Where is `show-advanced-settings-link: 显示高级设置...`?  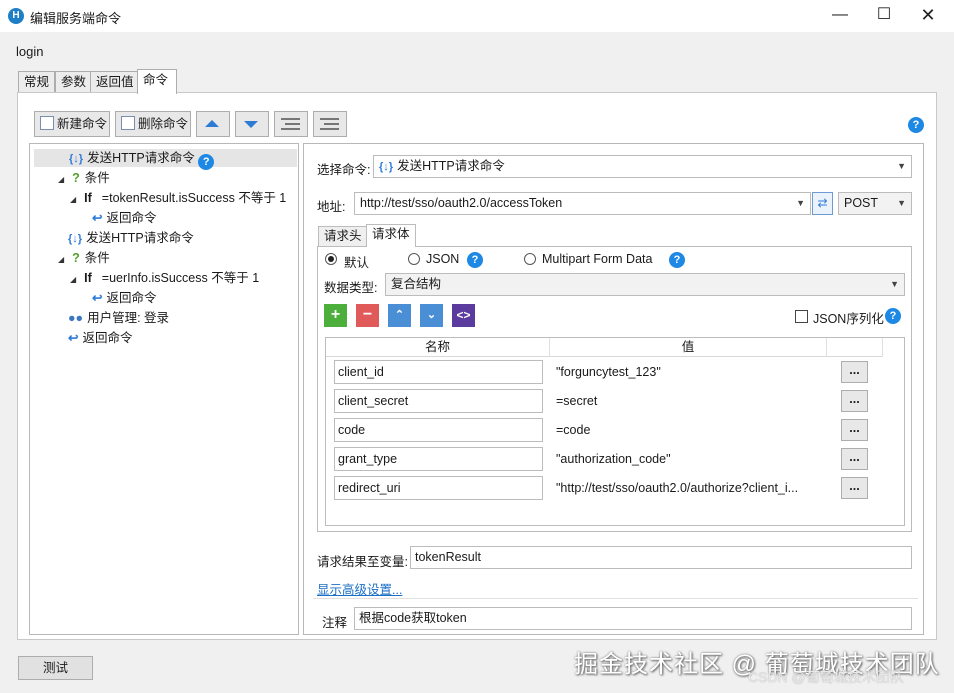 show-advanced-settings-link: 显示高级设置... is located at coordinates (359, 588).